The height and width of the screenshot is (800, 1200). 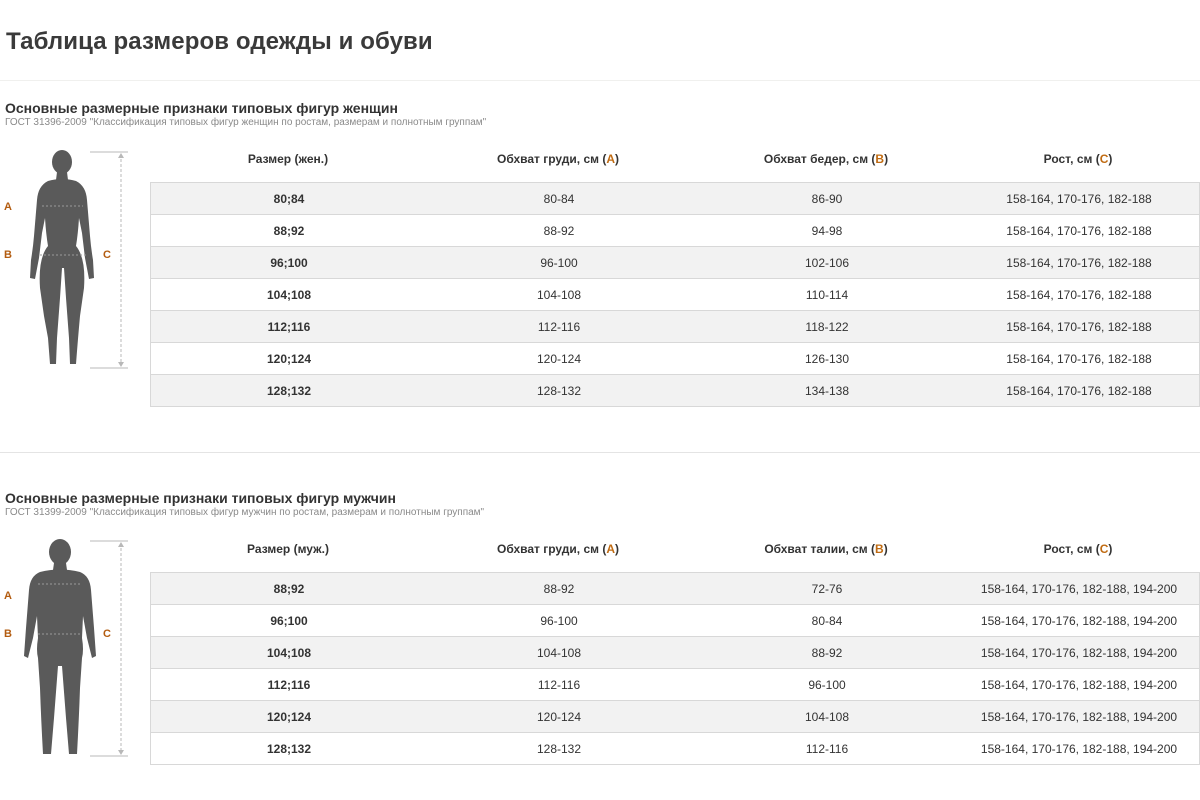 I want to click on cell-size: 80;84, so click(x=289, y=199).